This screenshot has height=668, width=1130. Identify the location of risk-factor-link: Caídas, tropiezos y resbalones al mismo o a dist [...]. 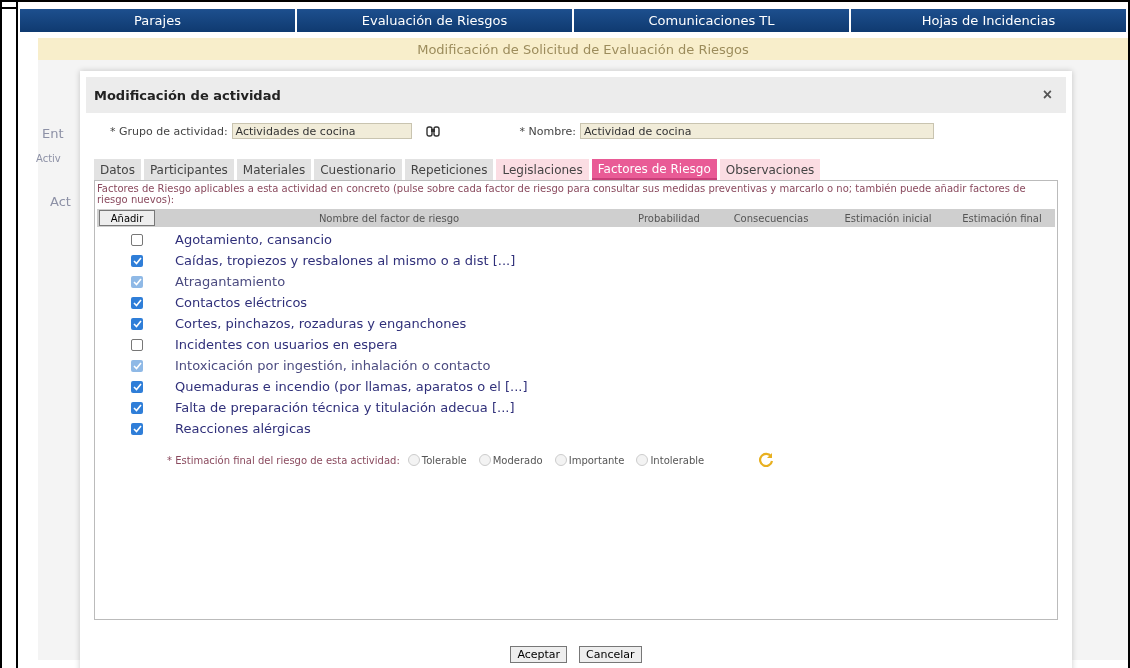
(345, 260).